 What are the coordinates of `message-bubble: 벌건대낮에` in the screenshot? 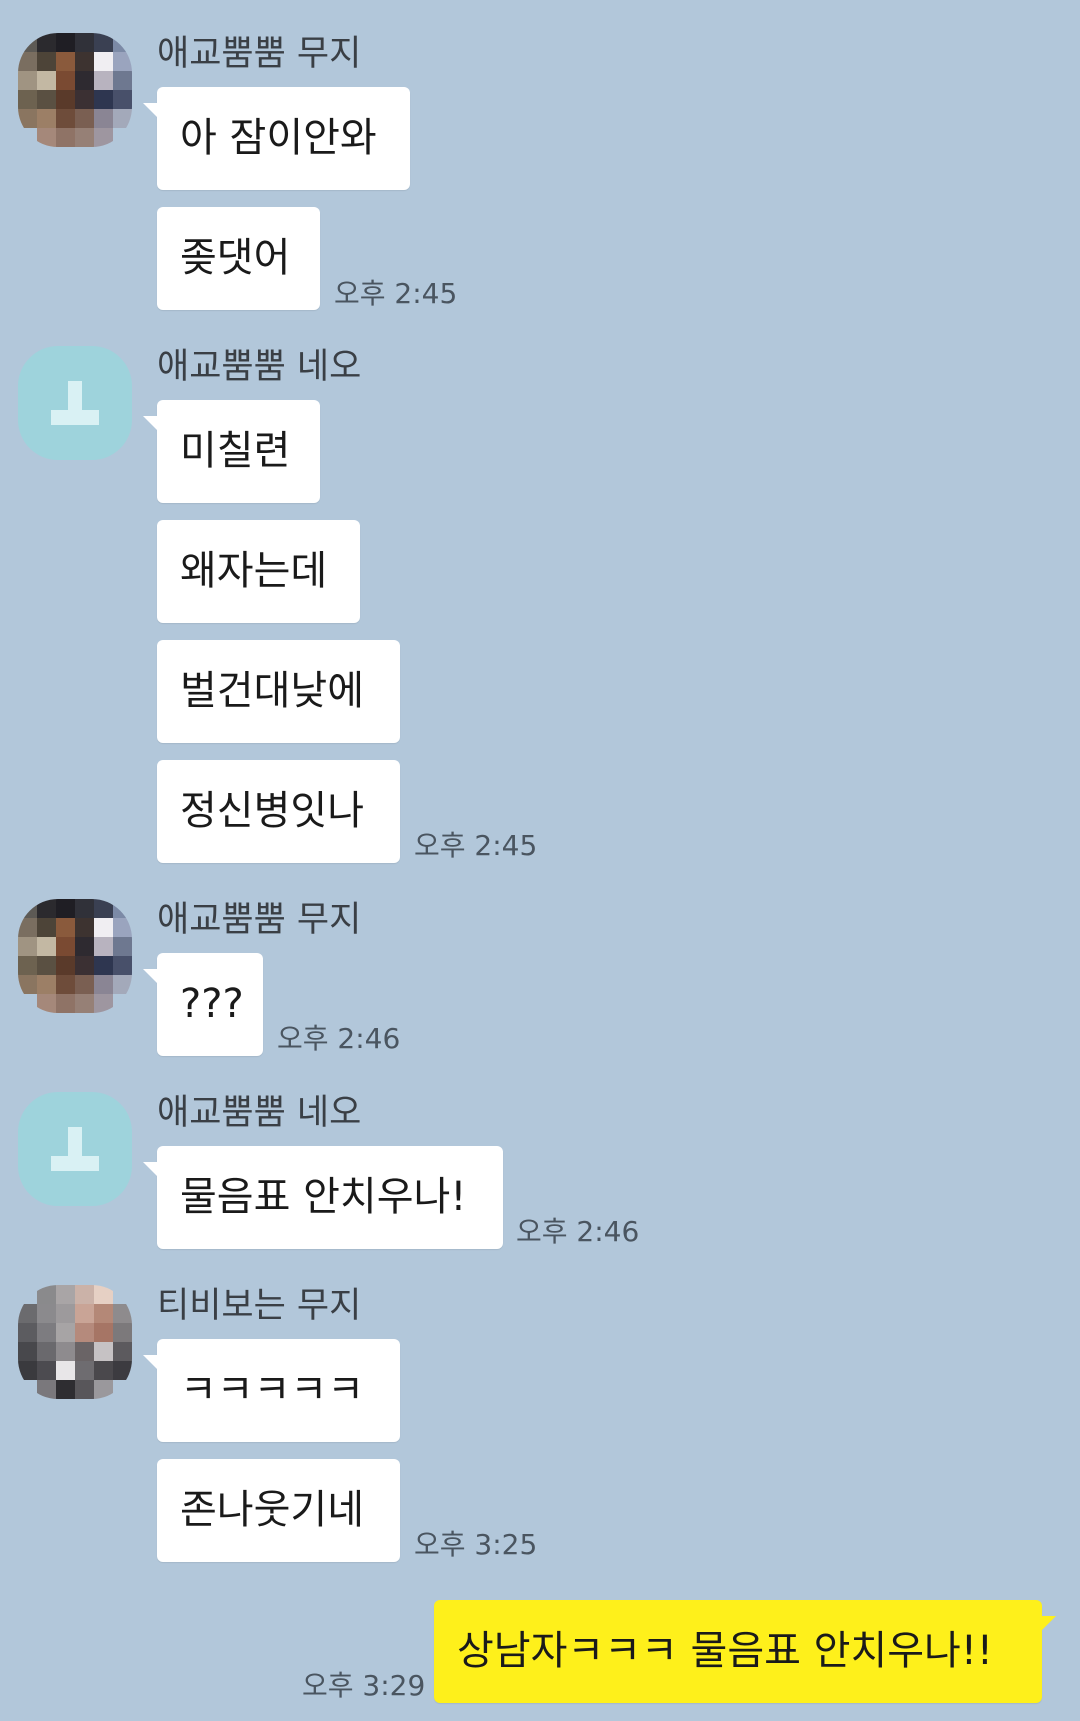 It's located at (278, 691).